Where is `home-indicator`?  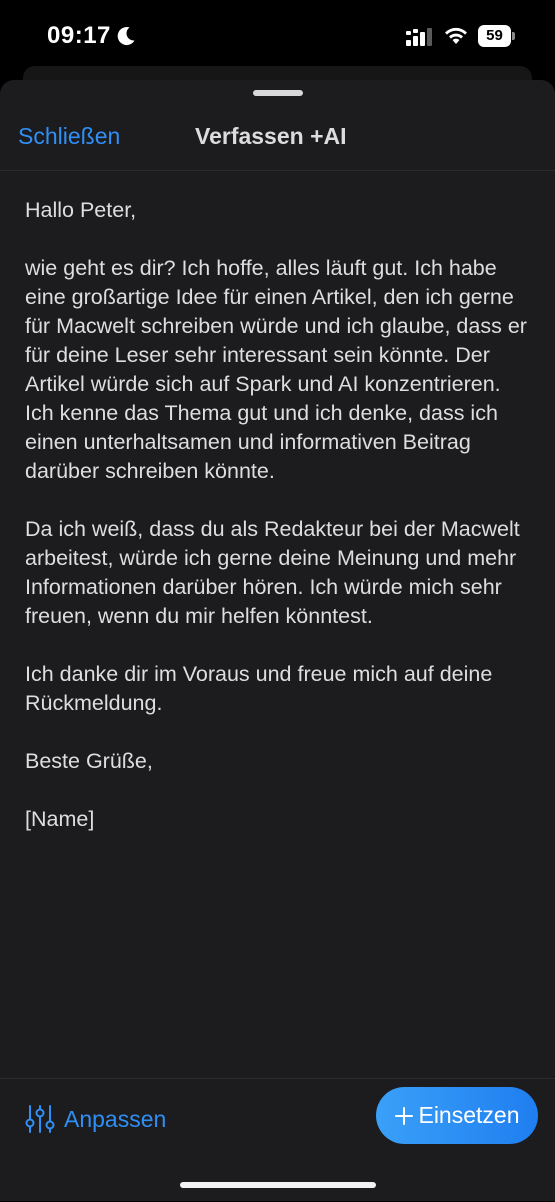 home-indicator is located at coordinates (278, 1185).